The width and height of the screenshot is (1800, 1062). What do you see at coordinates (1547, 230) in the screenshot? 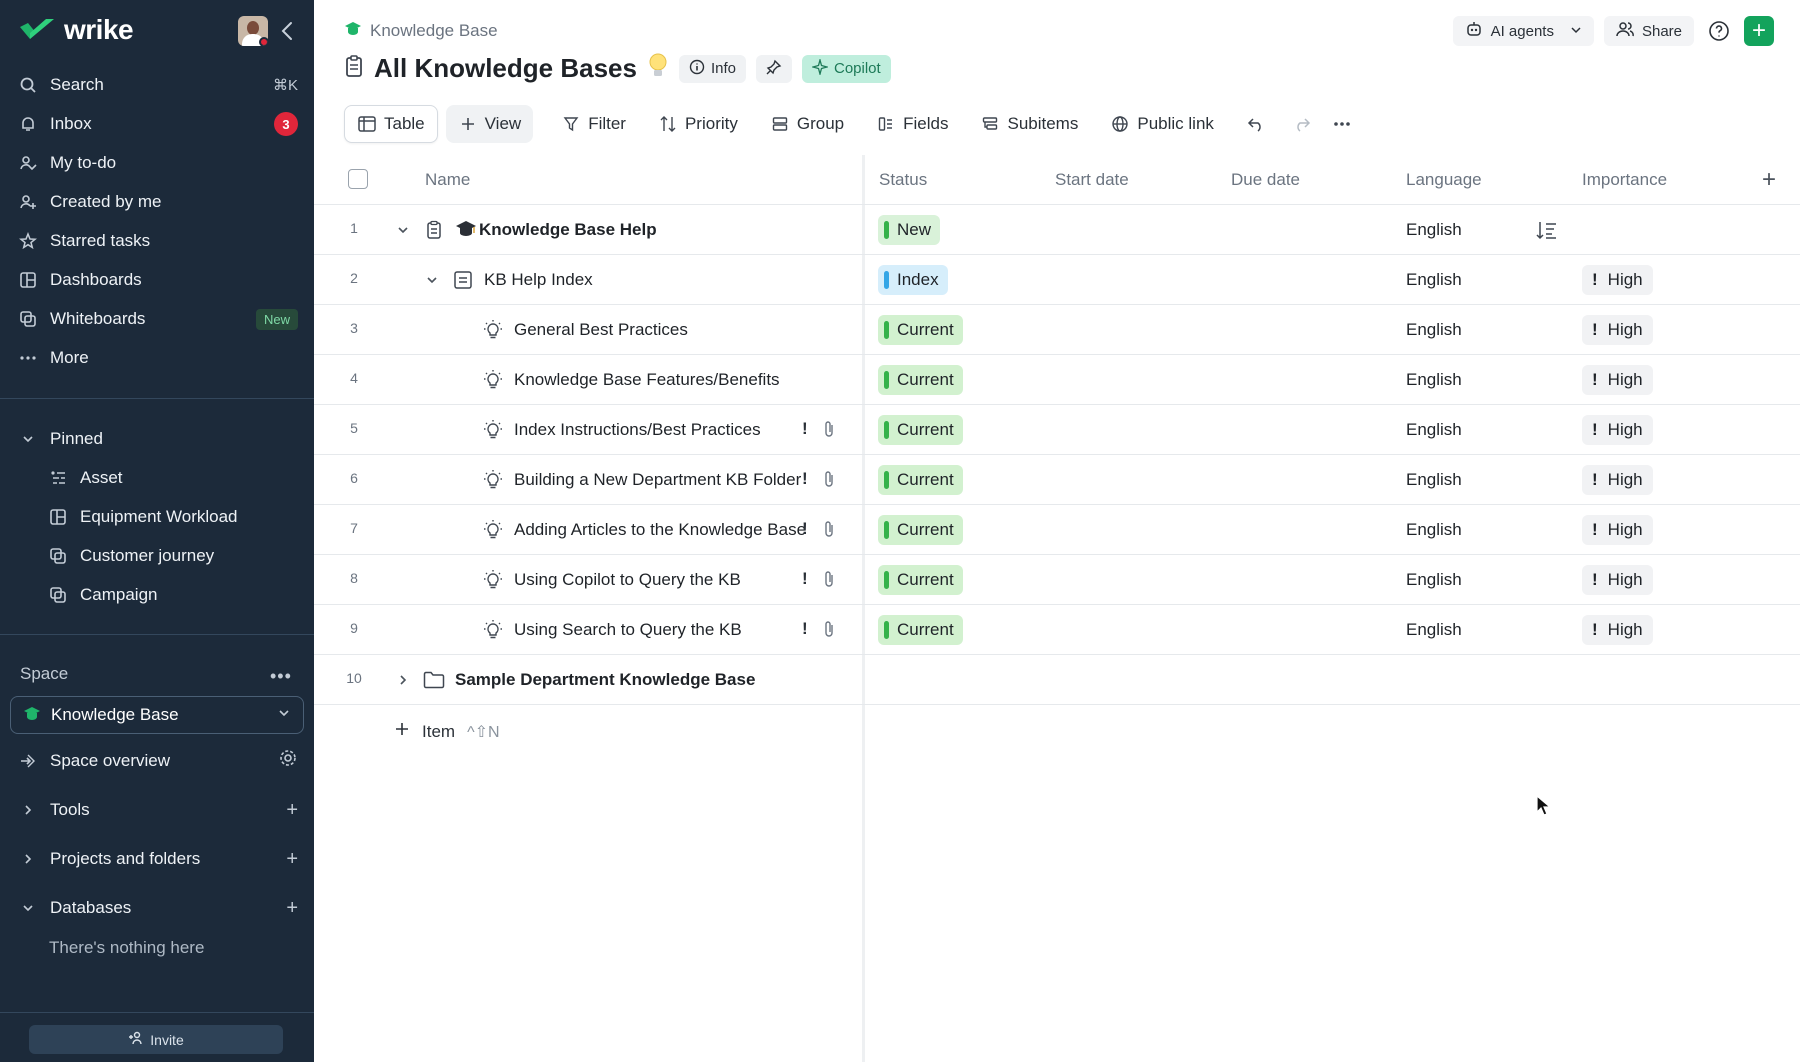
I see `sort-lines-icon` at bounding box center [1547, 230].